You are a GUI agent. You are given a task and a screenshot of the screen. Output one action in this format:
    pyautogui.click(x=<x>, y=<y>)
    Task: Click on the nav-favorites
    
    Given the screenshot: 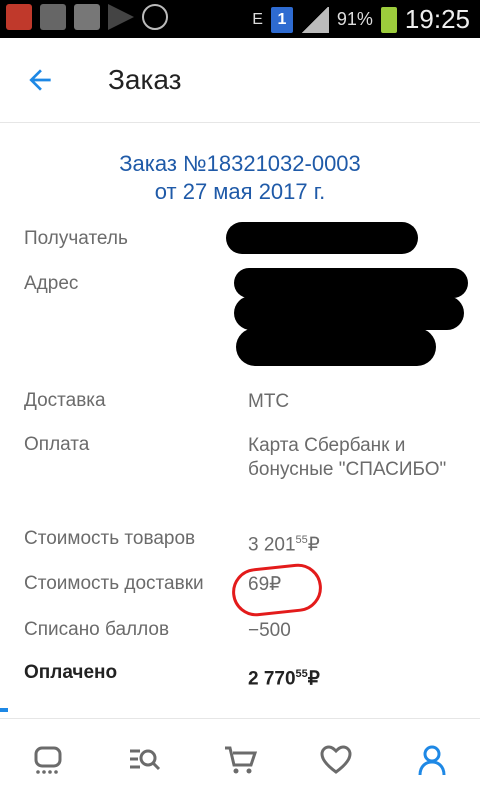 What is the action you would take?
    pyautogui.click(x=336, y=760)
    